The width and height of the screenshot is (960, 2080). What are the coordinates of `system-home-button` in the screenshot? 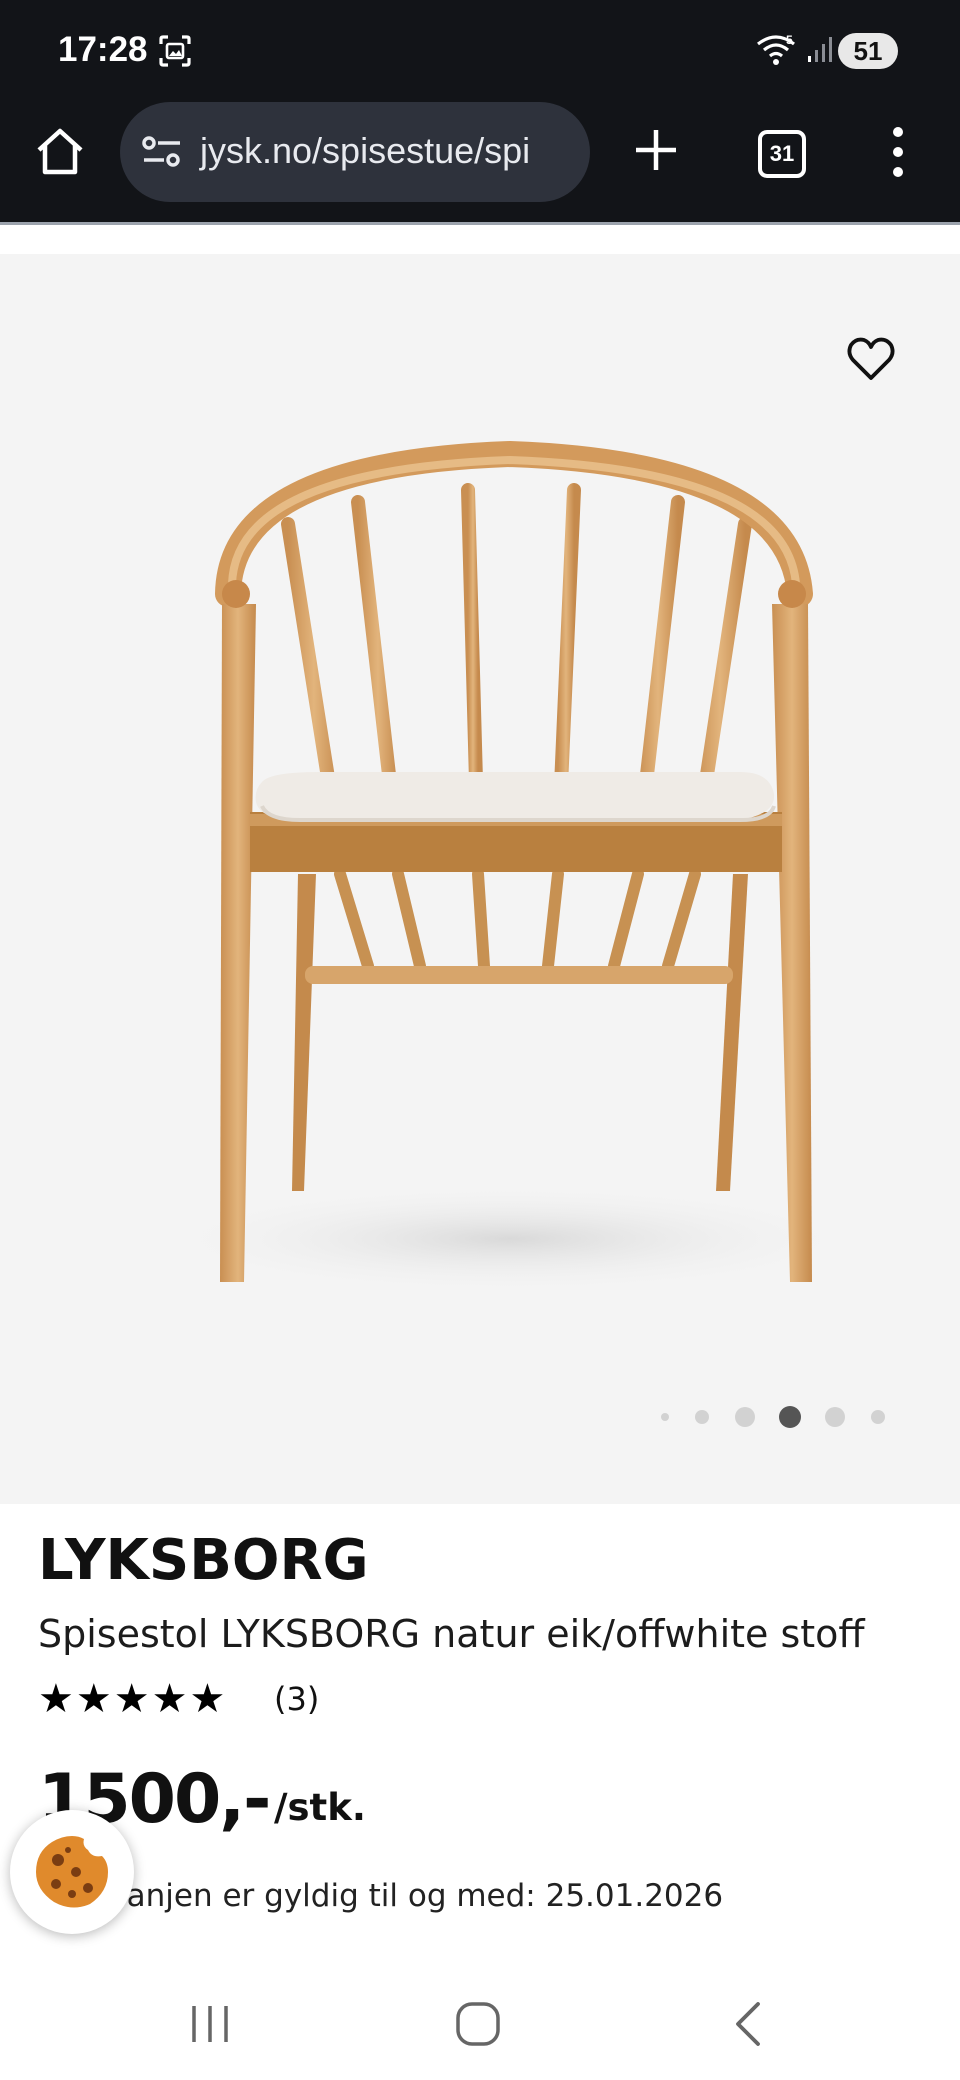 It's located at (478, 2026).